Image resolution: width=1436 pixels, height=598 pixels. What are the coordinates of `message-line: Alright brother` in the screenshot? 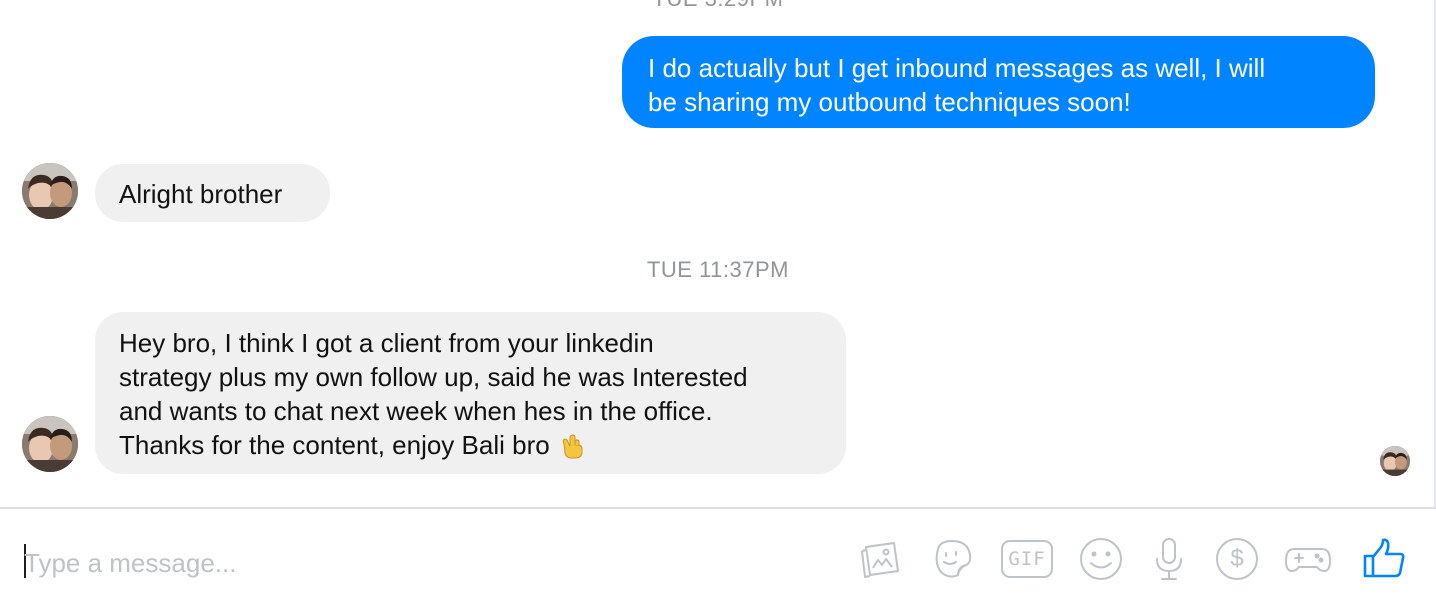 It's located at (201, 194).